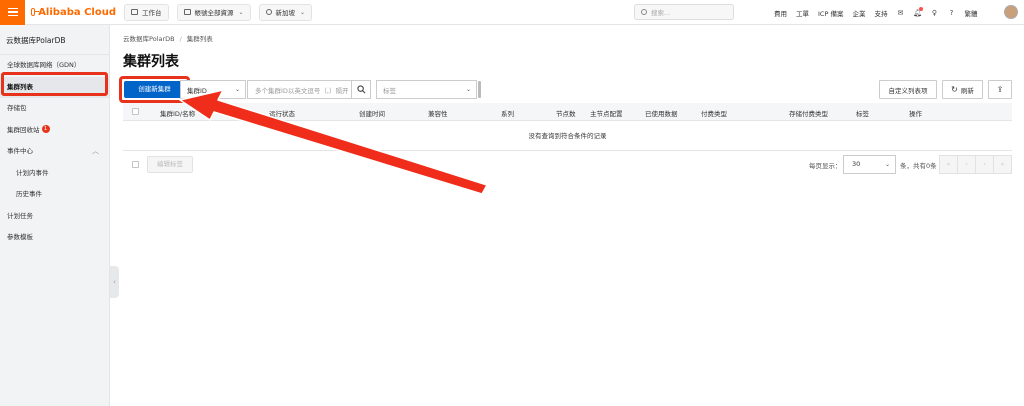  What do you see at coordinates (862, 114) in the screenshot?
I see `column-header: 标签` at bounding box center [862, 114].